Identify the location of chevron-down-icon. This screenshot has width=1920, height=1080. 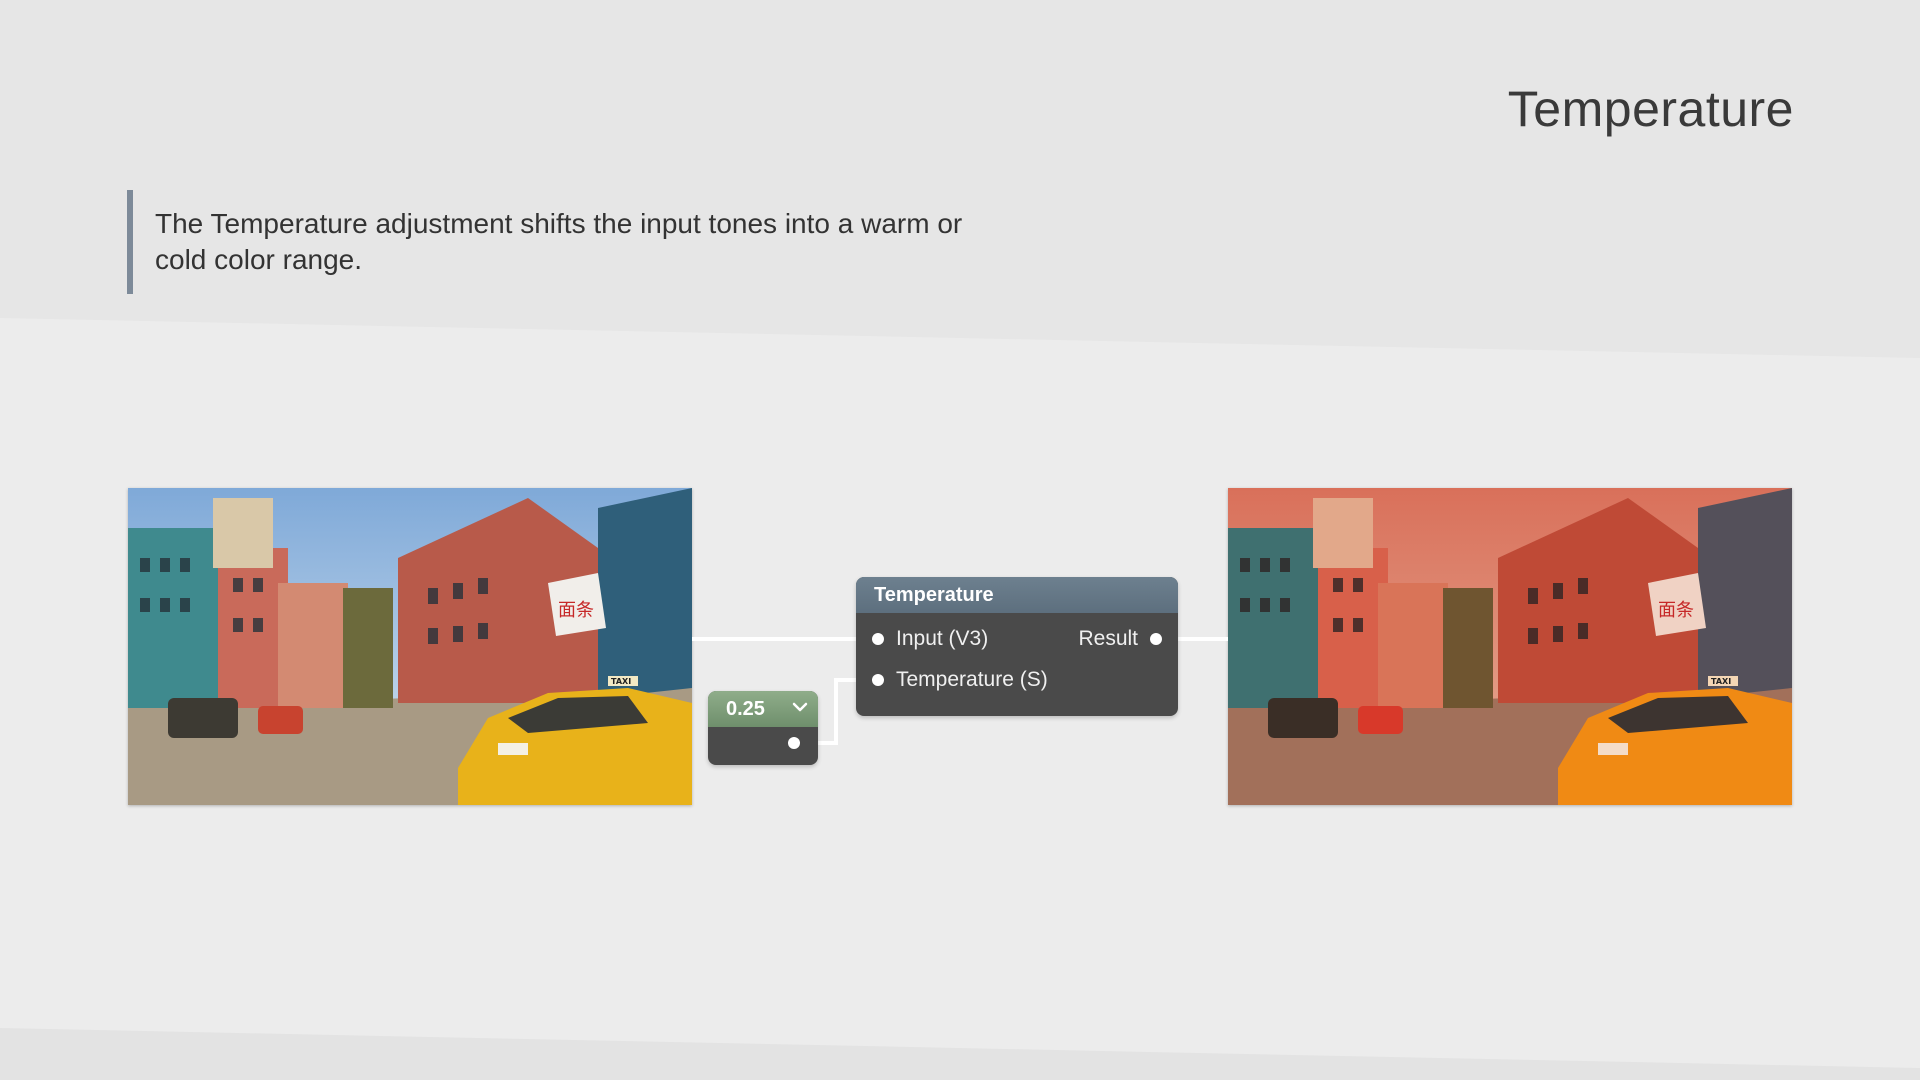
(800, 707).